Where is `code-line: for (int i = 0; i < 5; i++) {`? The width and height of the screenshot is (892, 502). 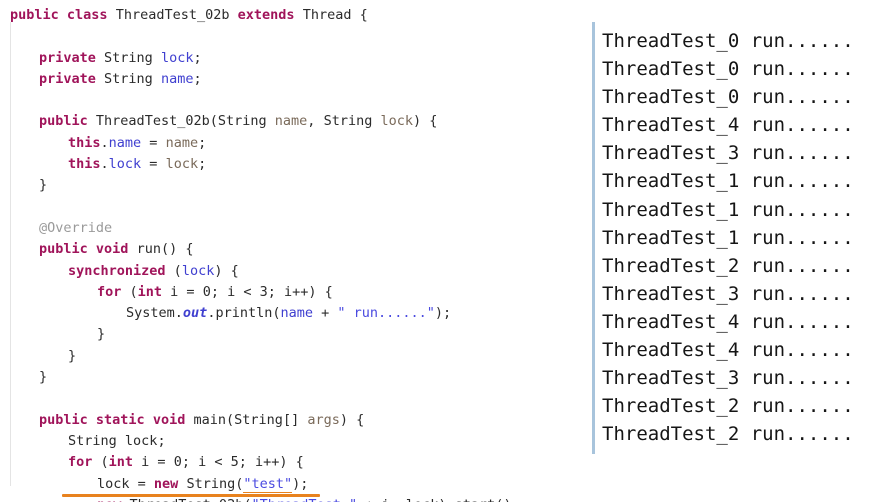
code-line: for (int i = 0; i < 5; i++) { is located at coordinates (296, 462).